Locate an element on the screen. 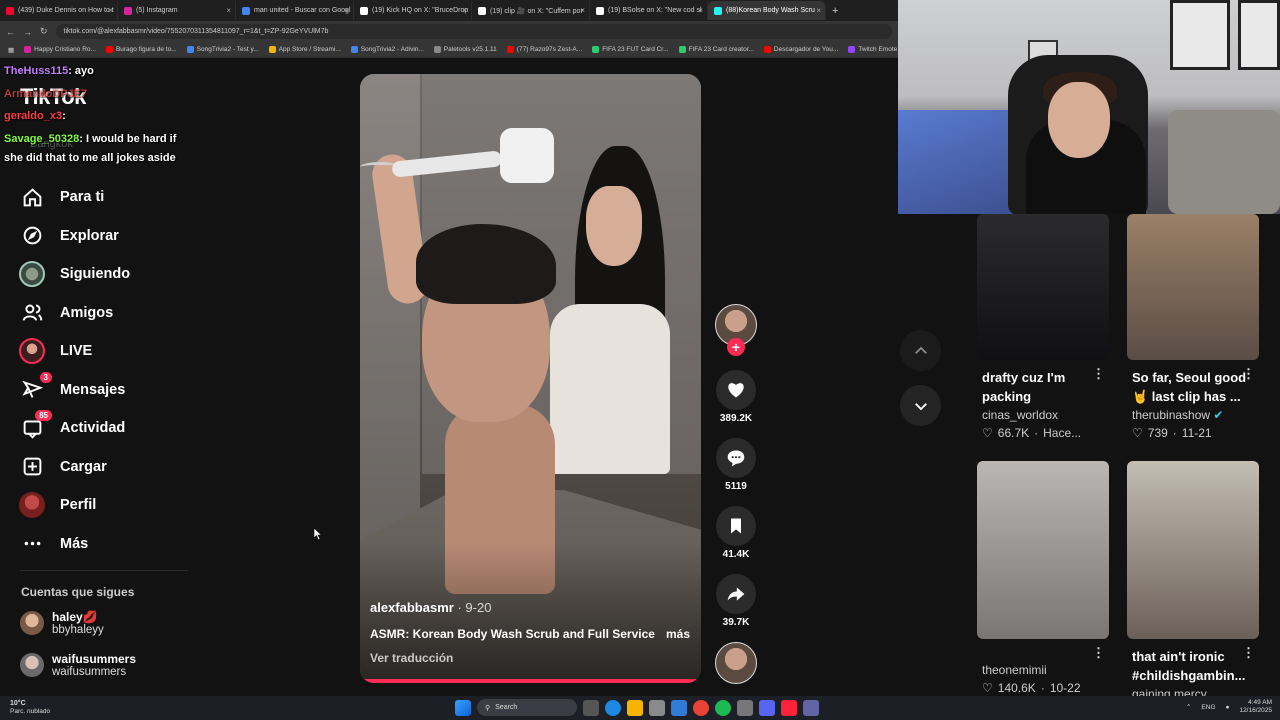 The image size is (1280, 720). browser-tab: (88)Korean Body Wash Scru × is located at coordinates (767, 10).